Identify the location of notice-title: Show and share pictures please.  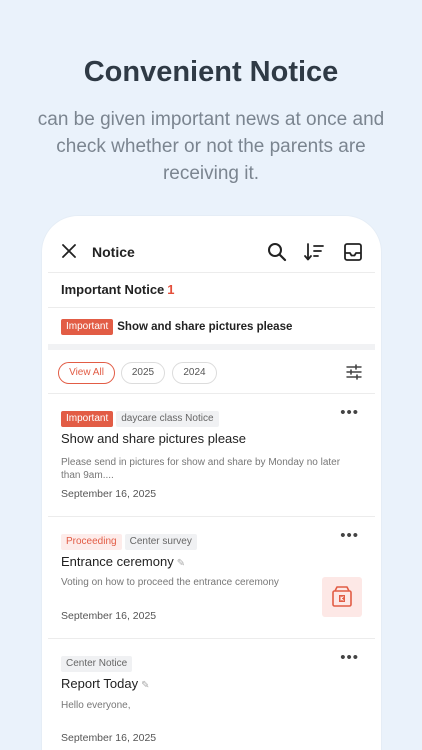
(153, 438).